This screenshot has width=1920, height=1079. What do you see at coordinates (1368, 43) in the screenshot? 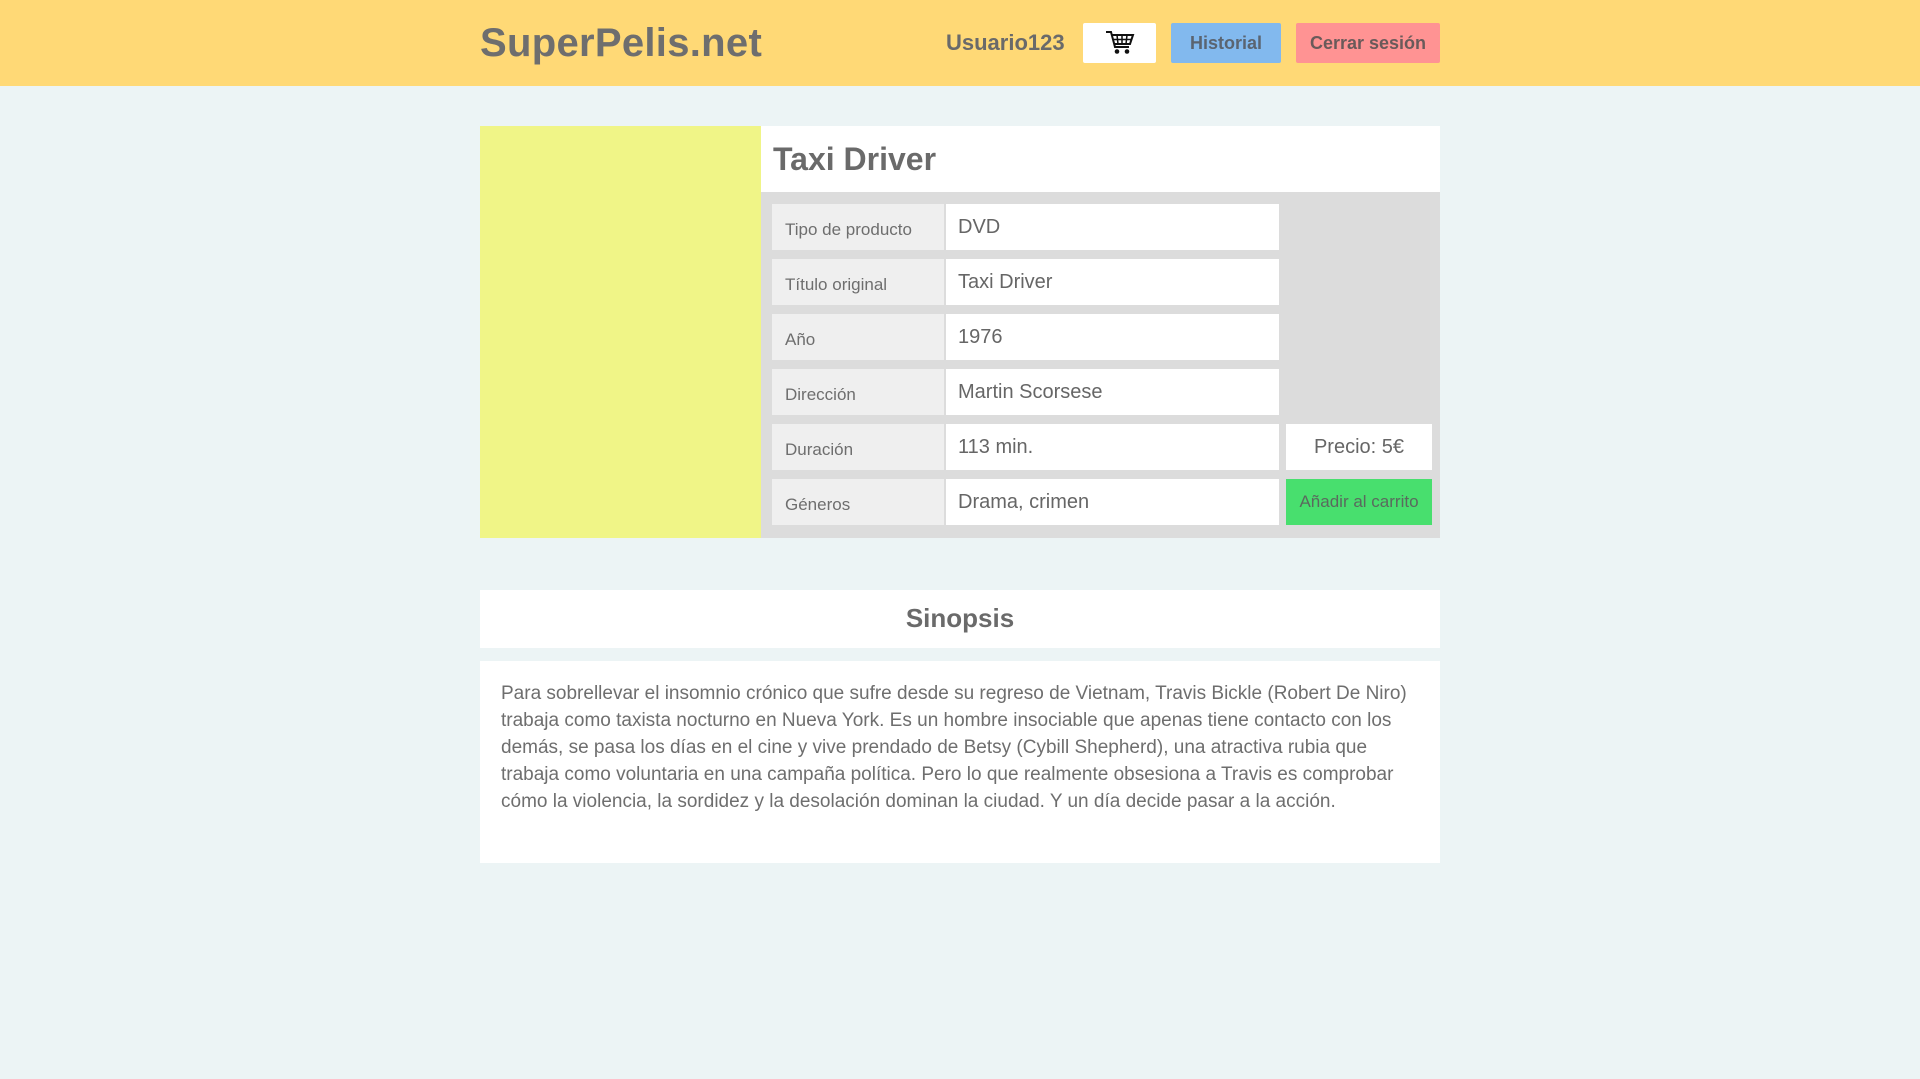
I see `logout-button: Cerrar sesión` at bounding box center [1368, 43].